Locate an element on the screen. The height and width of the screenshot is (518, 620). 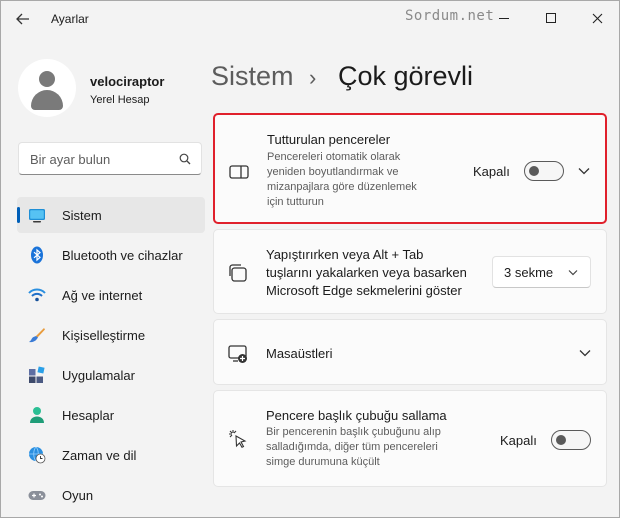
brush-icon is located at coordinates (37, 335).